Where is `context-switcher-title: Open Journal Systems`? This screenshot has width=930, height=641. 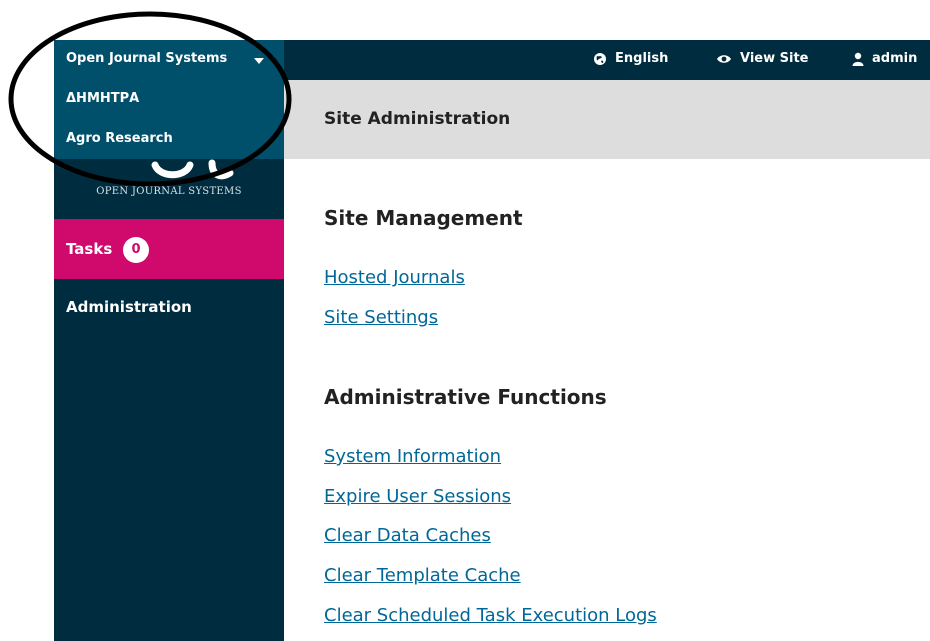 context-switcher-title: Open Journal Systems is located at coordinates (146, 58).